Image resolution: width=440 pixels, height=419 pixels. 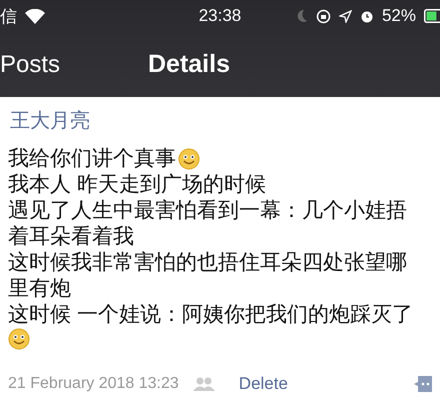 I want to click on battery-percent: 52%, so click(x=399, y=16).